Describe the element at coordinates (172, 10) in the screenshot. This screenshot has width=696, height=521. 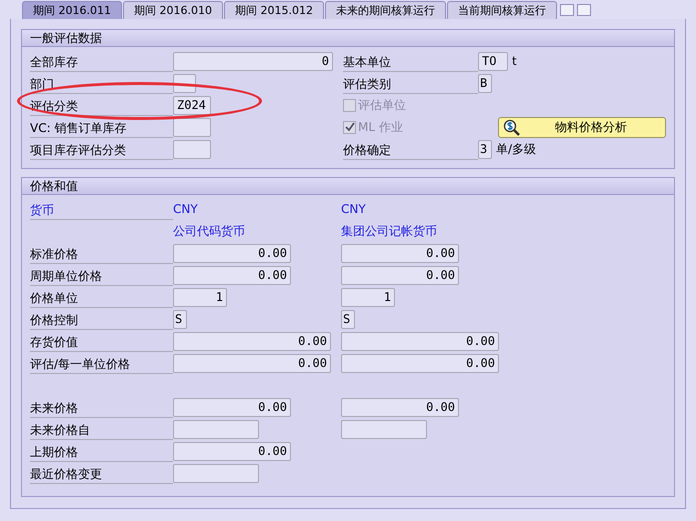
I see `tab: 期间 2016.010` at that location.